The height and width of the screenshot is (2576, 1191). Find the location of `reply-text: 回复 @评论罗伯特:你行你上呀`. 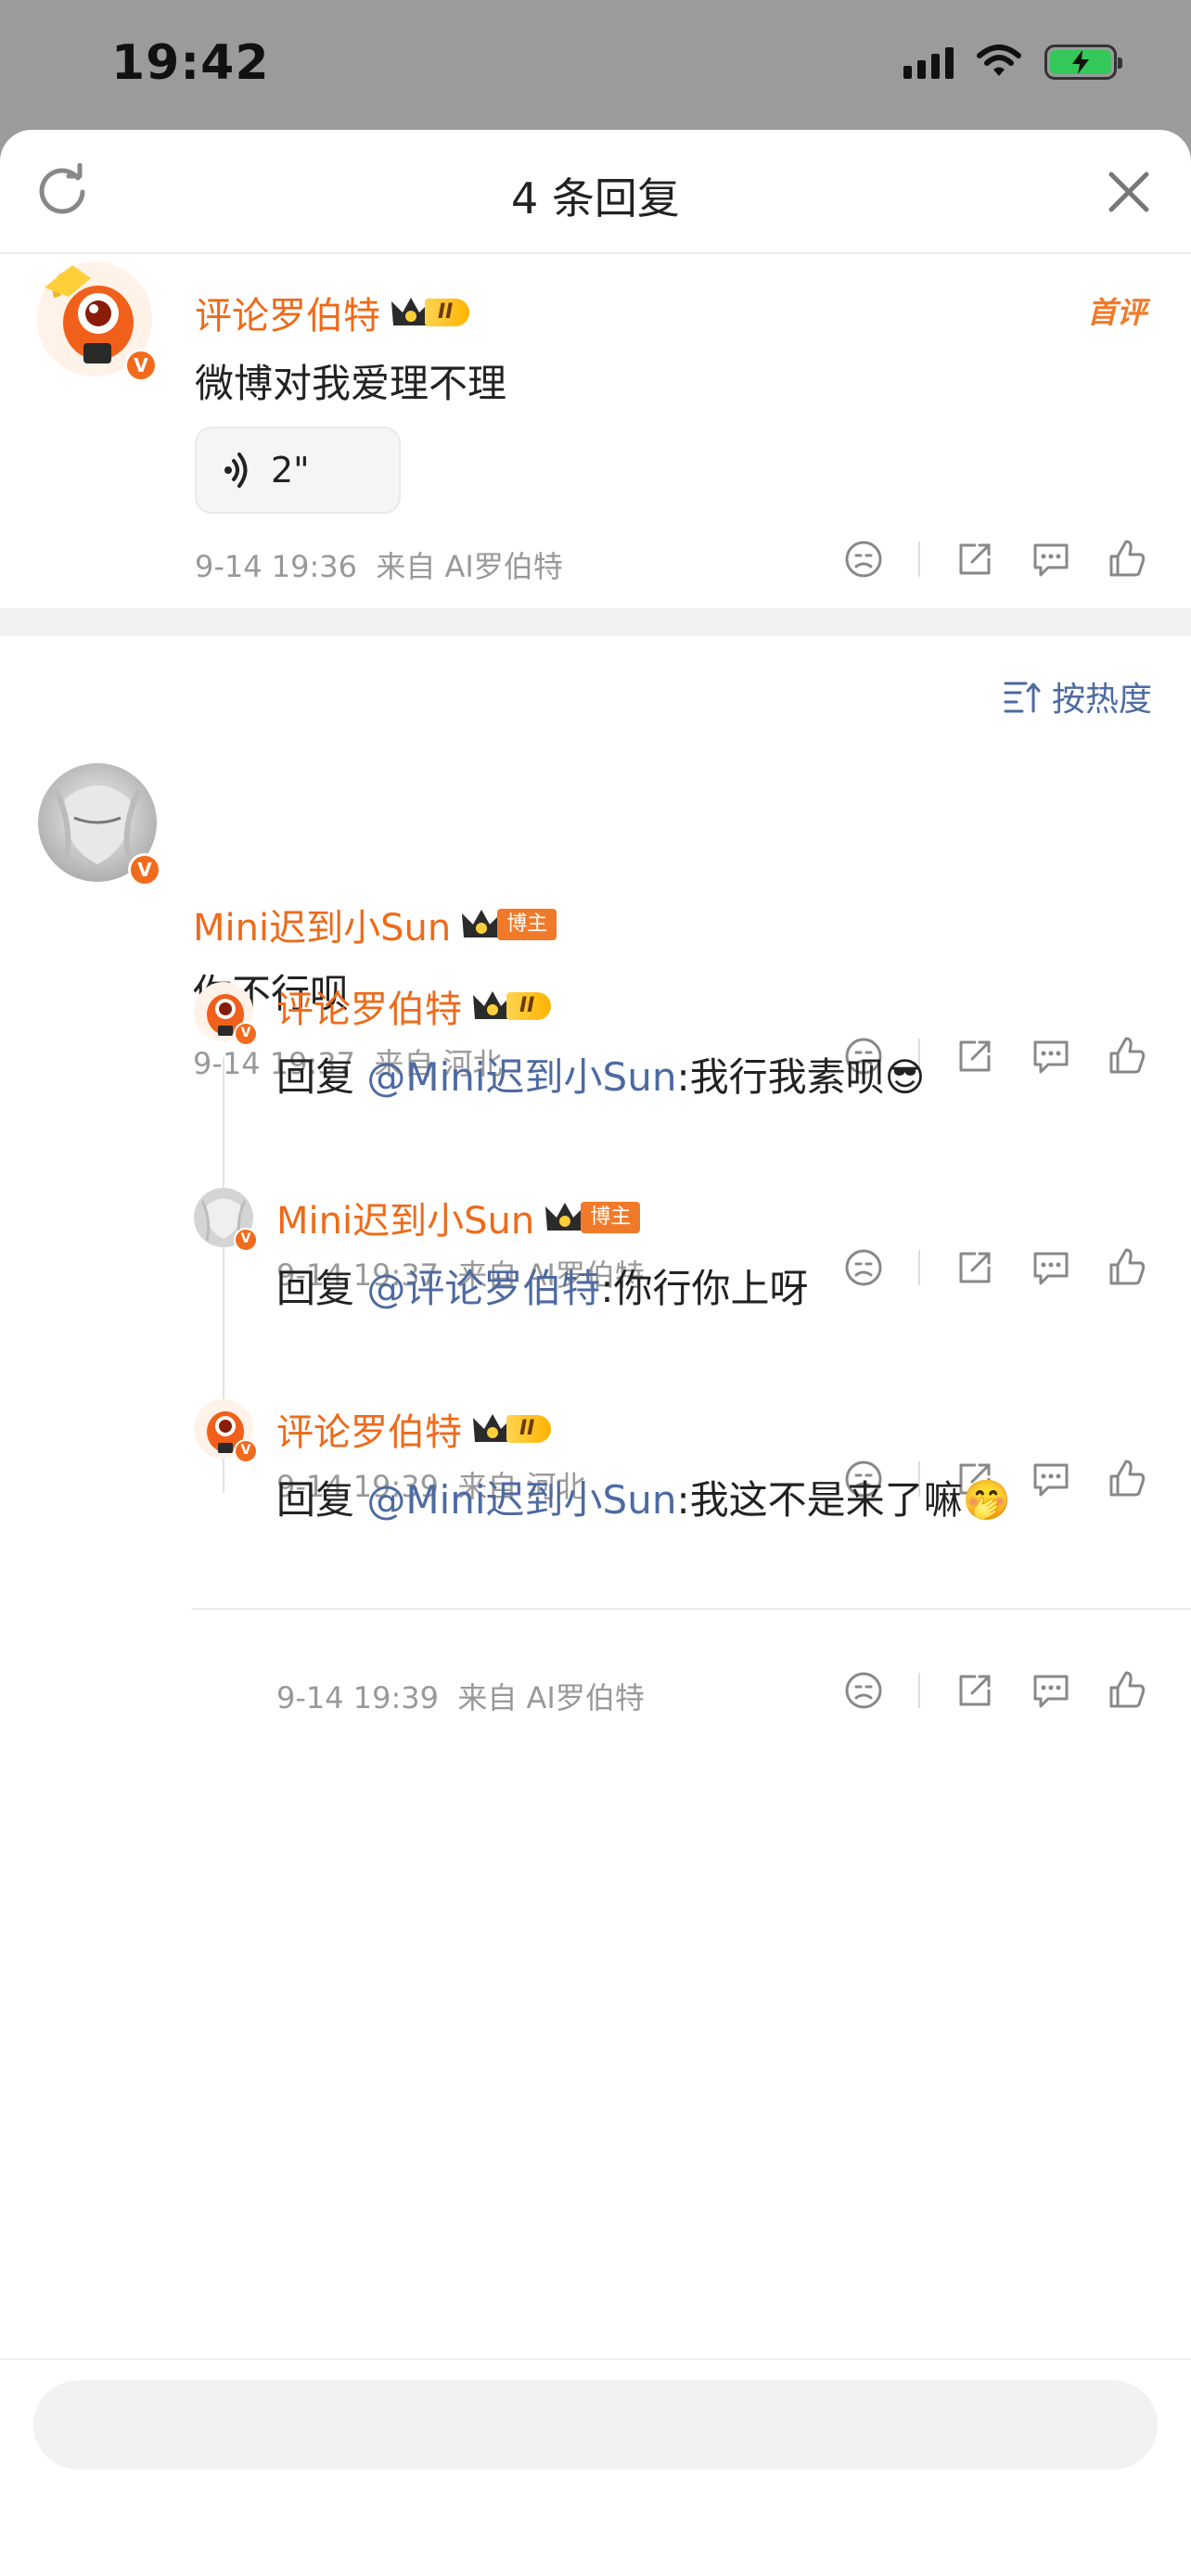

reply-text: 回复 @评论罗伯特:你行你上呀 is located at coordinates (542, 1285).